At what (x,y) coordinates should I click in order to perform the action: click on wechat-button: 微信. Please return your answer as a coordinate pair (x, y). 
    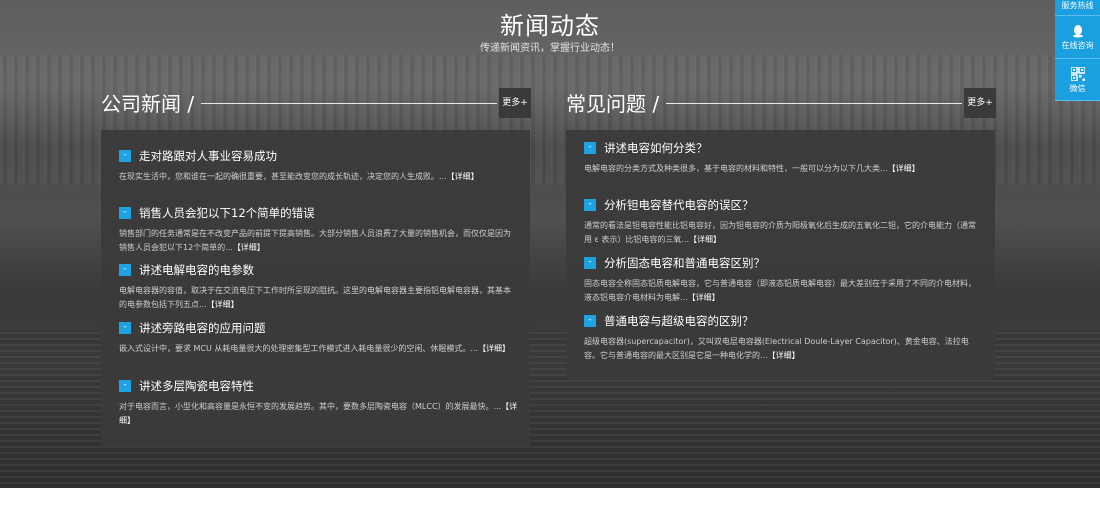
    Looking at the image, I should click on (1077, 80).